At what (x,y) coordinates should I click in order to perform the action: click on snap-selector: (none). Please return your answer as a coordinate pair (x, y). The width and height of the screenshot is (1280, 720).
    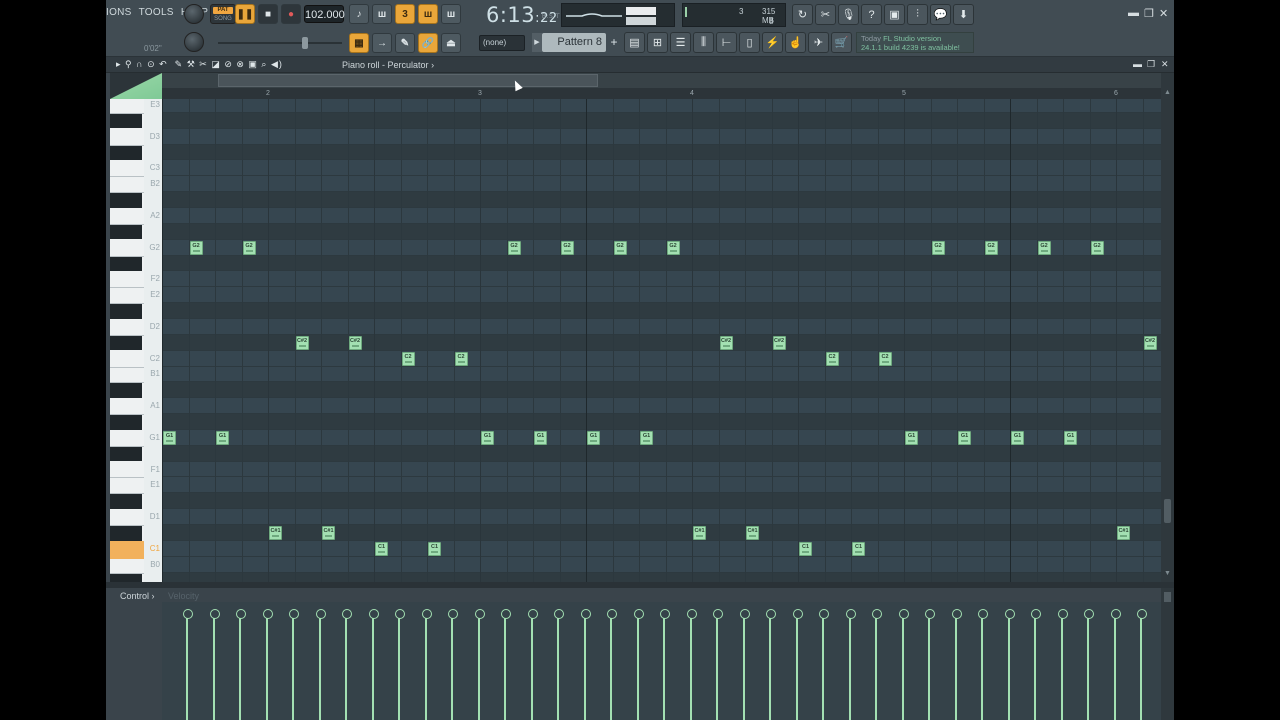
    Looking at the image, I should click on (502, 43).